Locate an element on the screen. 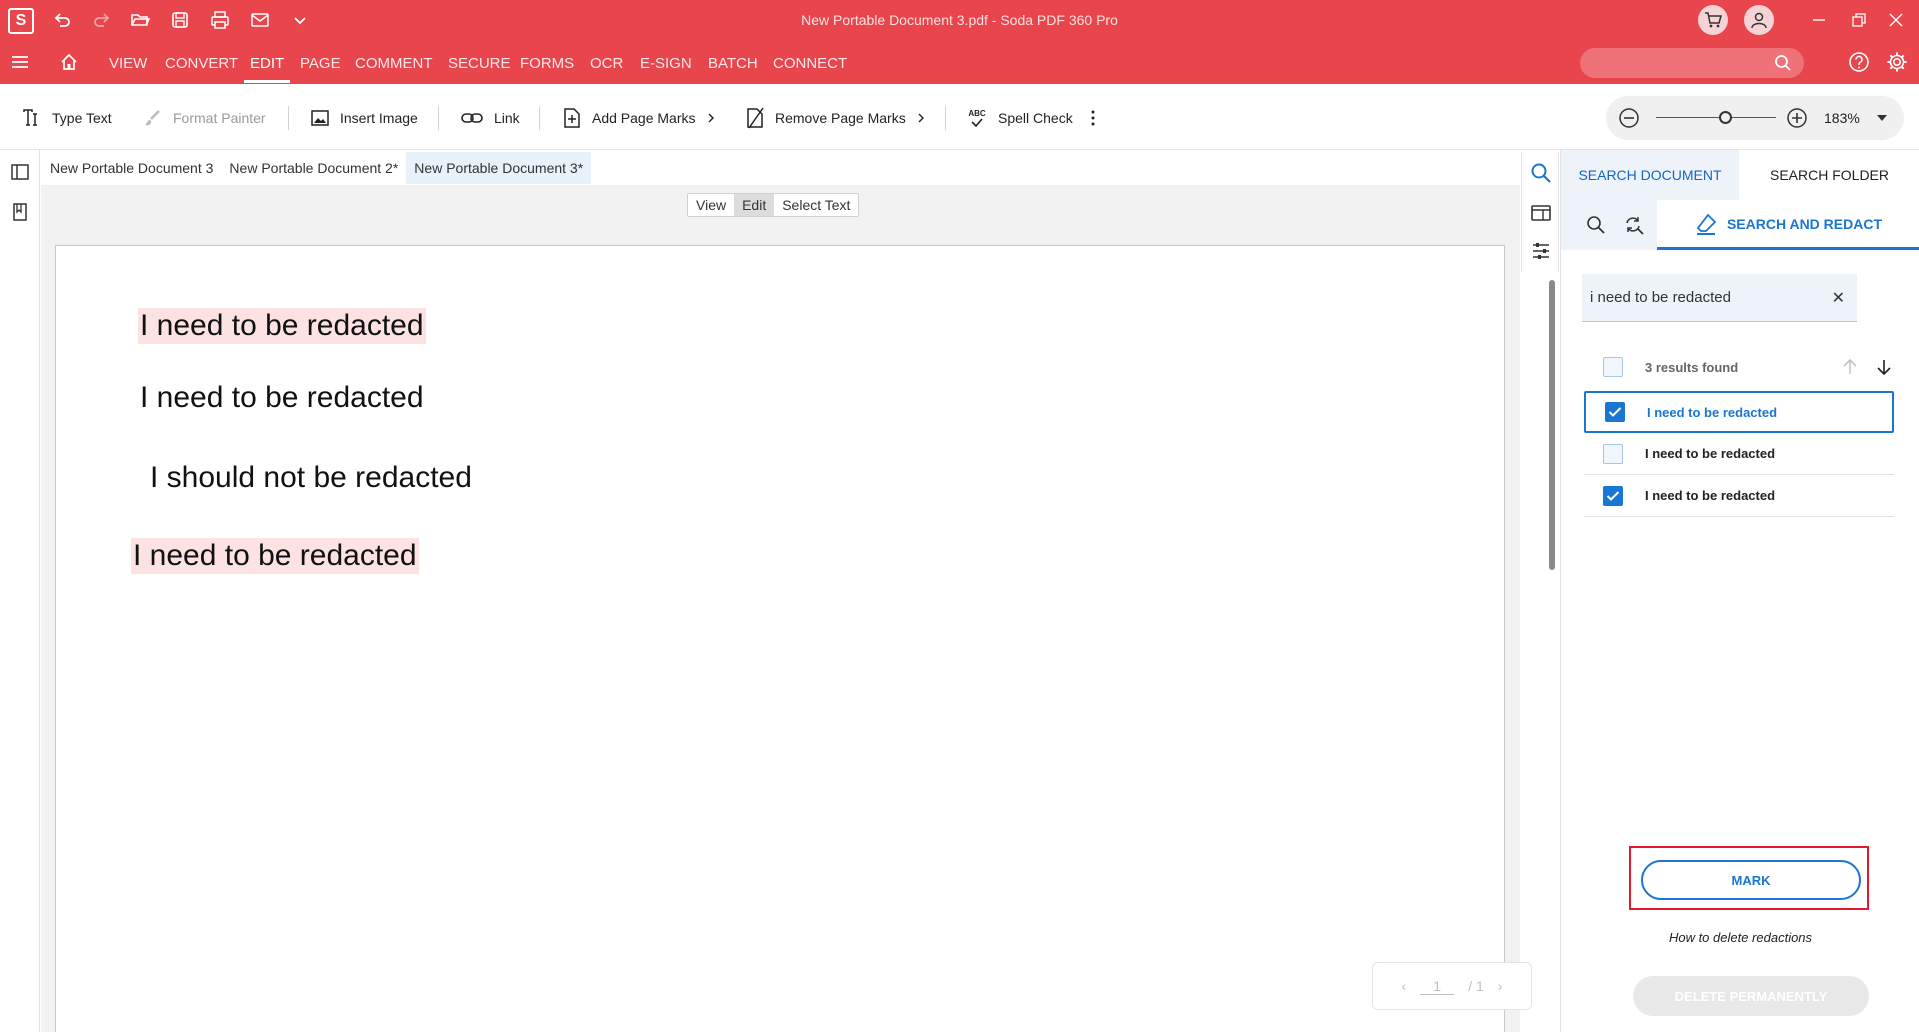 The height and width of the screenshot is (1032, 1919). results-count: 3 results found is located at coordinates (1692, 367).